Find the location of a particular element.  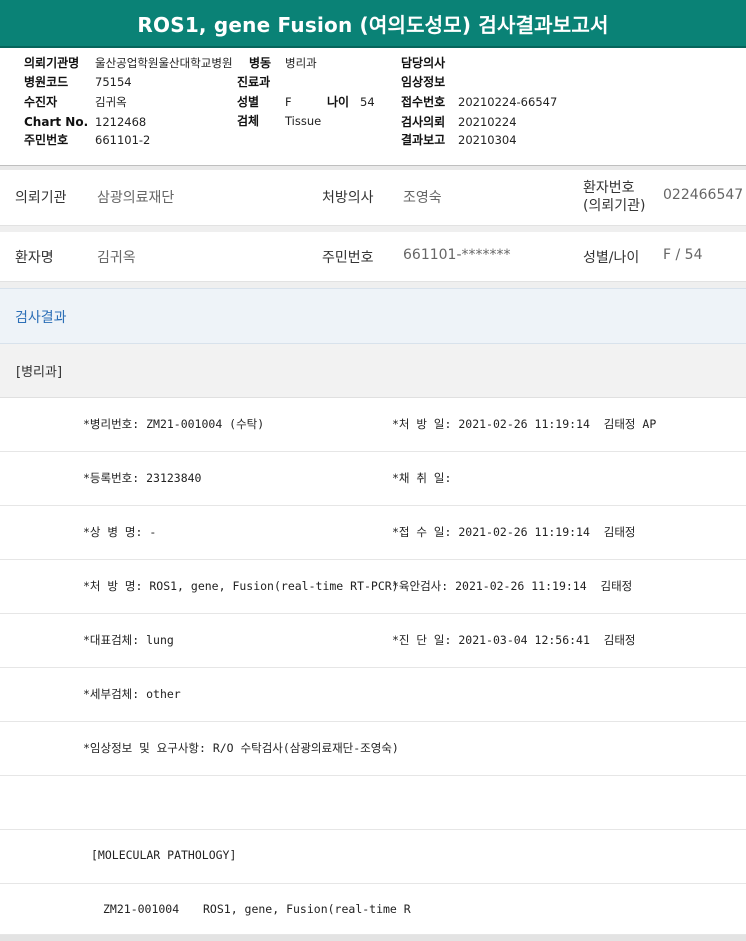

prescribing-doctor-value: 조영숙 is located at coordinates (422, 198).